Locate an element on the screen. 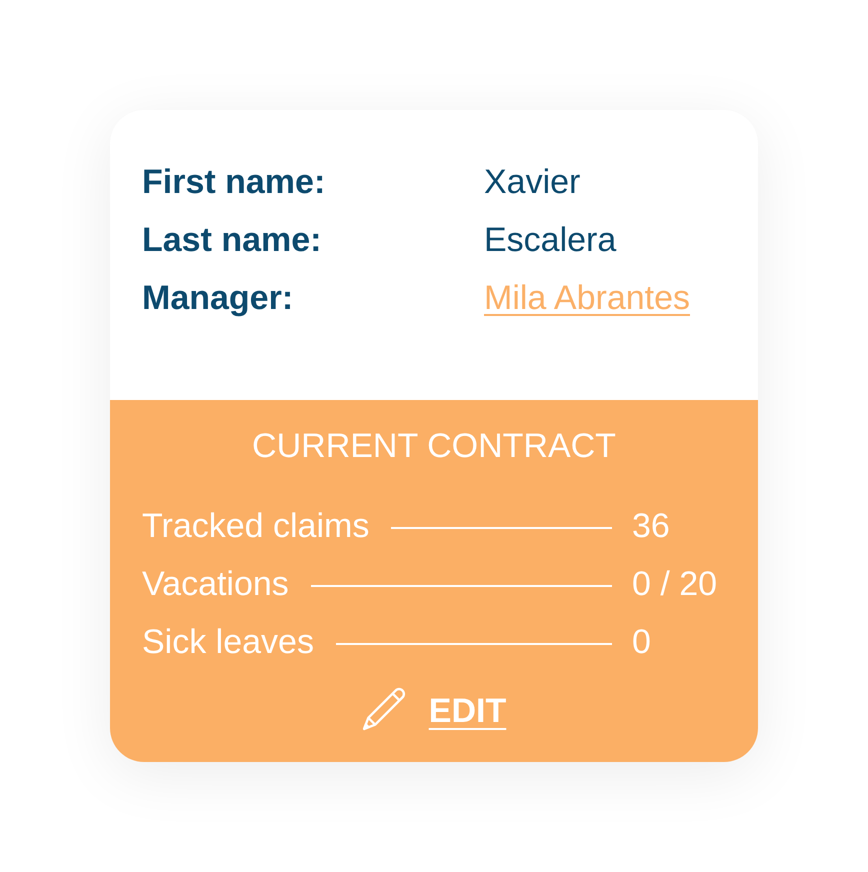 The height and width of the screenshot is (872, 868). manager-link: Mila Abrantes is located at coordinates (587, 298).